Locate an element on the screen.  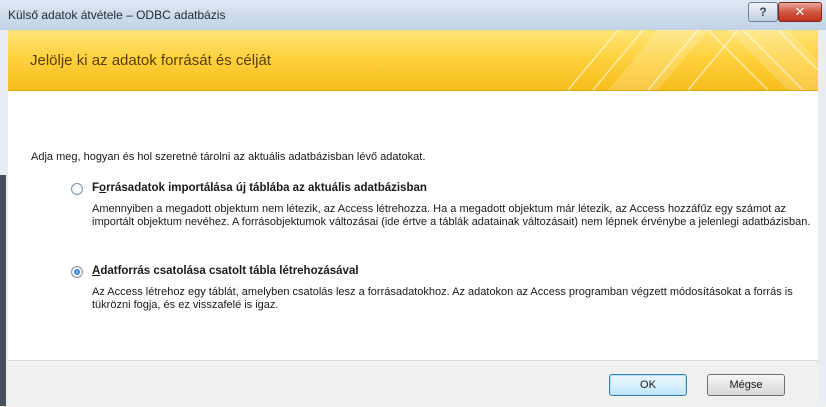
help-icon: ? is located at coordinates (763, 12).